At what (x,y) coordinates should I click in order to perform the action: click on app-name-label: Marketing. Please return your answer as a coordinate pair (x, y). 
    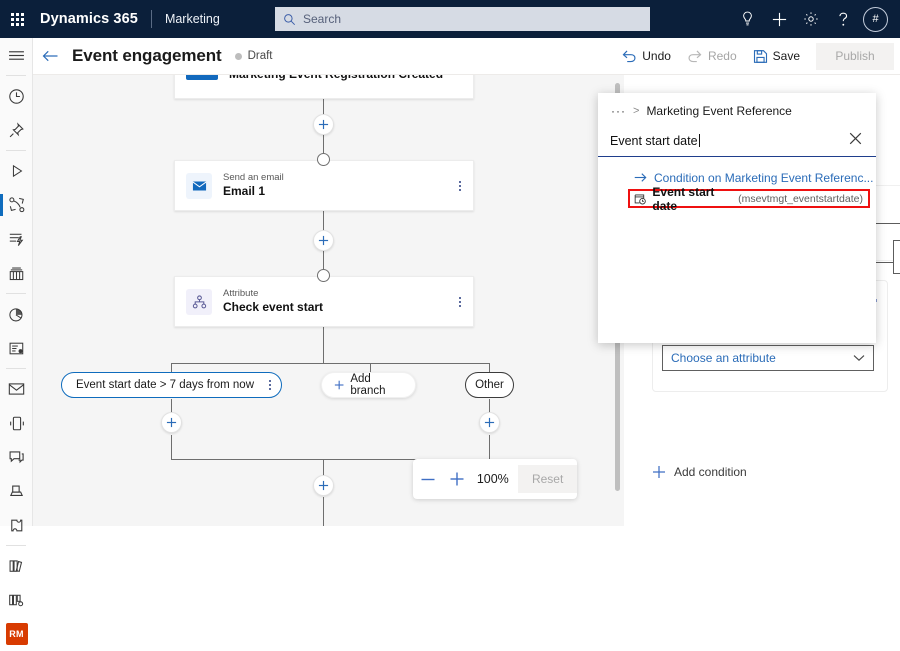
    Looking at the image, I should click on (192, 19).